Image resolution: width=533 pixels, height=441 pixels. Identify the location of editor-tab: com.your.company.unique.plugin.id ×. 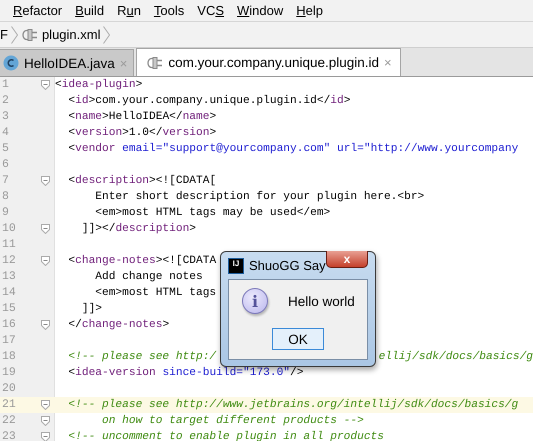
(268, 62).